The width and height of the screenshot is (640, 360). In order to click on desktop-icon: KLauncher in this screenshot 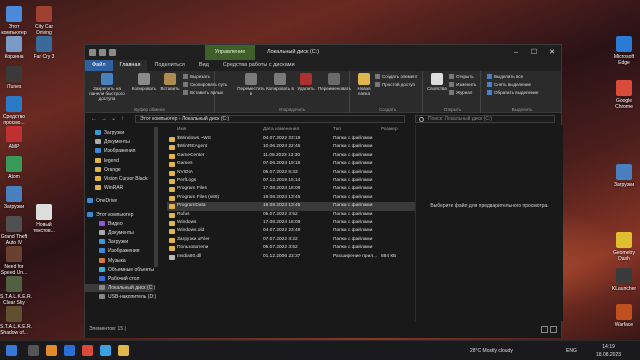, I will do `click(624, 280)`.